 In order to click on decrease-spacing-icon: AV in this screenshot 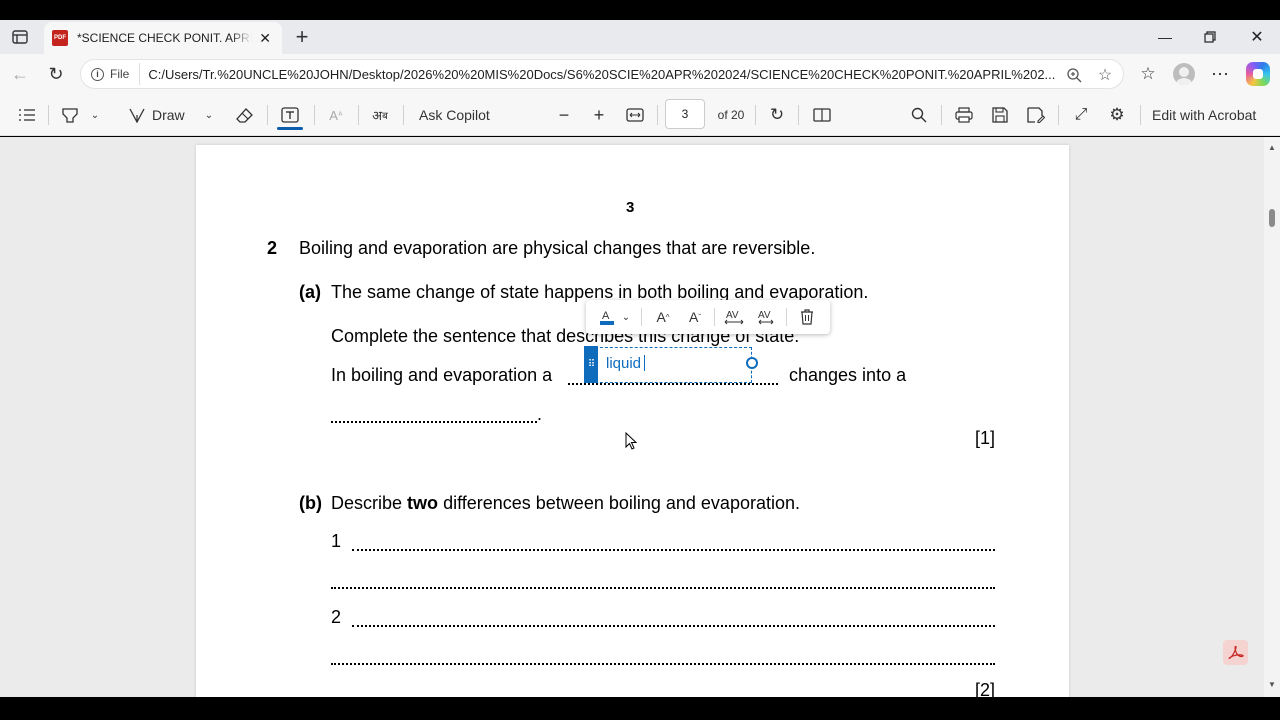, I will do `click(766, 317)`.